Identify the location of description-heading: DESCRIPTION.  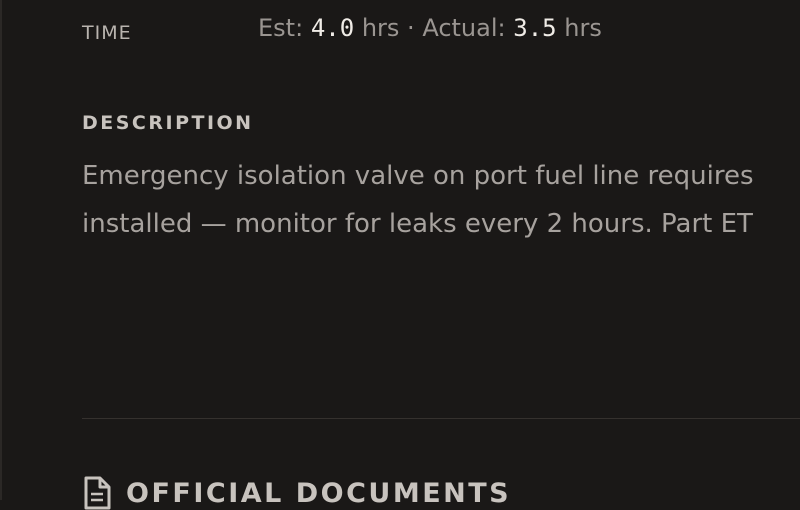
(168, 123).